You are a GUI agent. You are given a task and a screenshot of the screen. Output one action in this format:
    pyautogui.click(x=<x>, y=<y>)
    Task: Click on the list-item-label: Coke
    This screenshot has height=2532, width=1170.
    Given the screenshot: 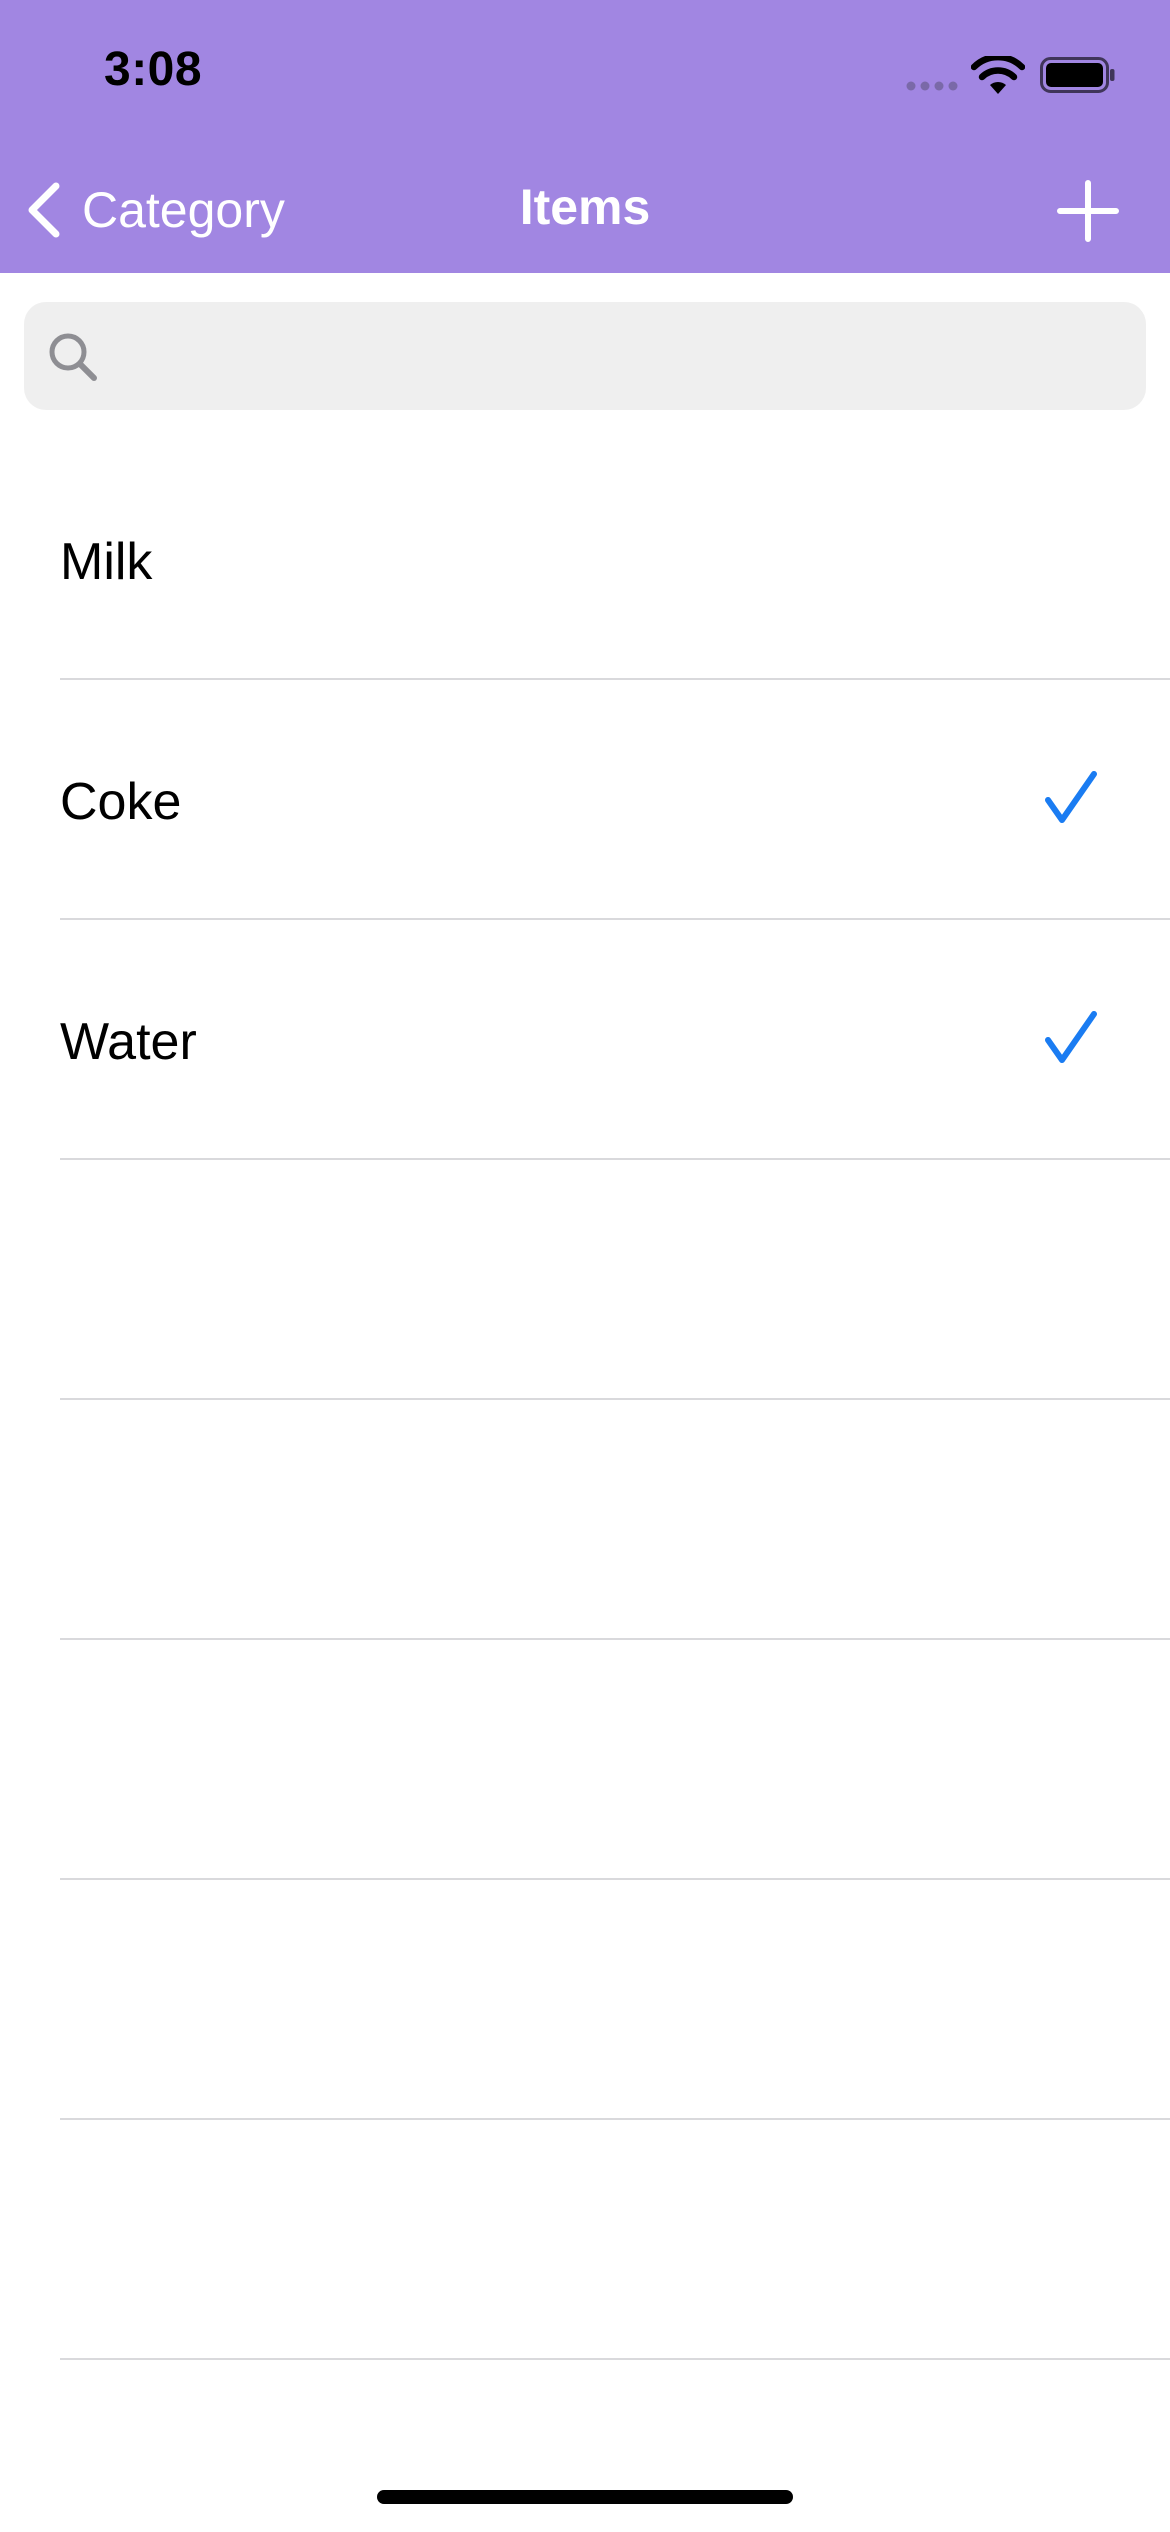 What is the action you would take?
    pyautogui.click(x=121, y=802)
    